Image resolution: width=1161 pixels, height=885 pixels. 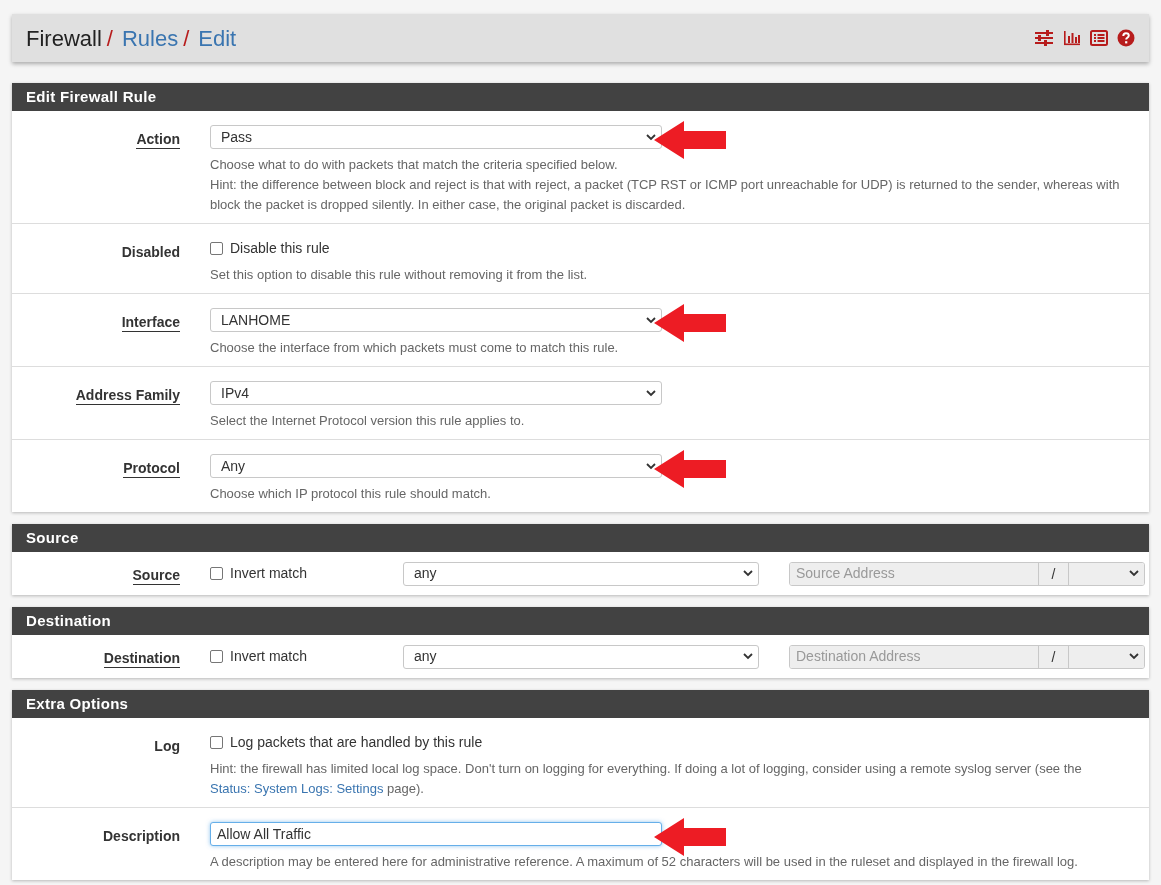 I want to click on select-field: Any, so click(x=436, y=466).